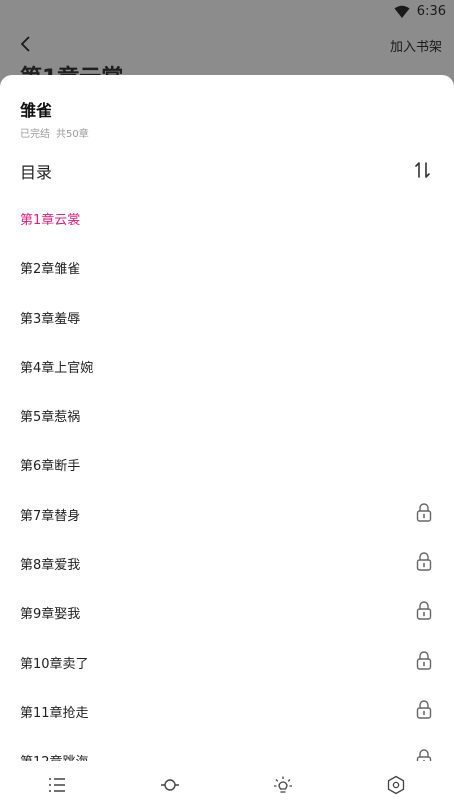  I want to click on chapter-label: 第5章惹祸, so click(50, 418).